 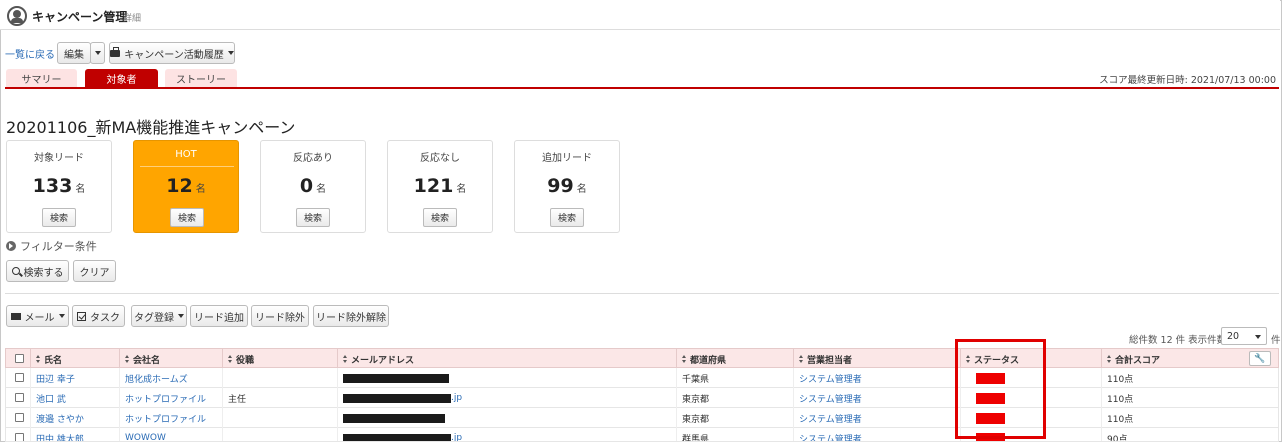 I want to click on lead-name-link: 池口 武, so click(x=51, y=398).